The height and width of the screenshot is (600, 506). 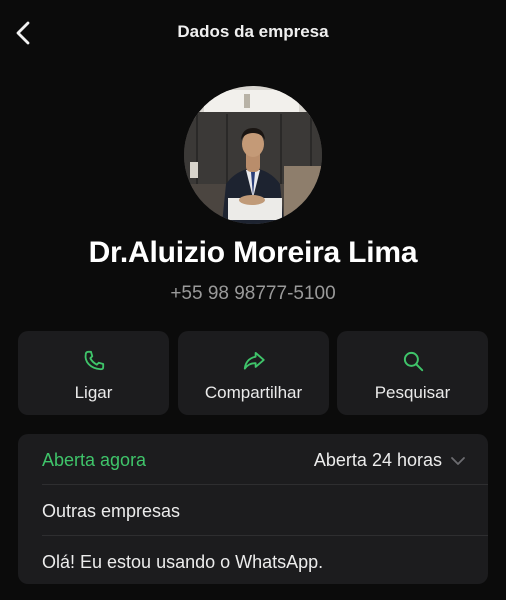 I want to click on about-text: Olá! Eu estou usando o WhatsApp., so click(x=183, y=562).